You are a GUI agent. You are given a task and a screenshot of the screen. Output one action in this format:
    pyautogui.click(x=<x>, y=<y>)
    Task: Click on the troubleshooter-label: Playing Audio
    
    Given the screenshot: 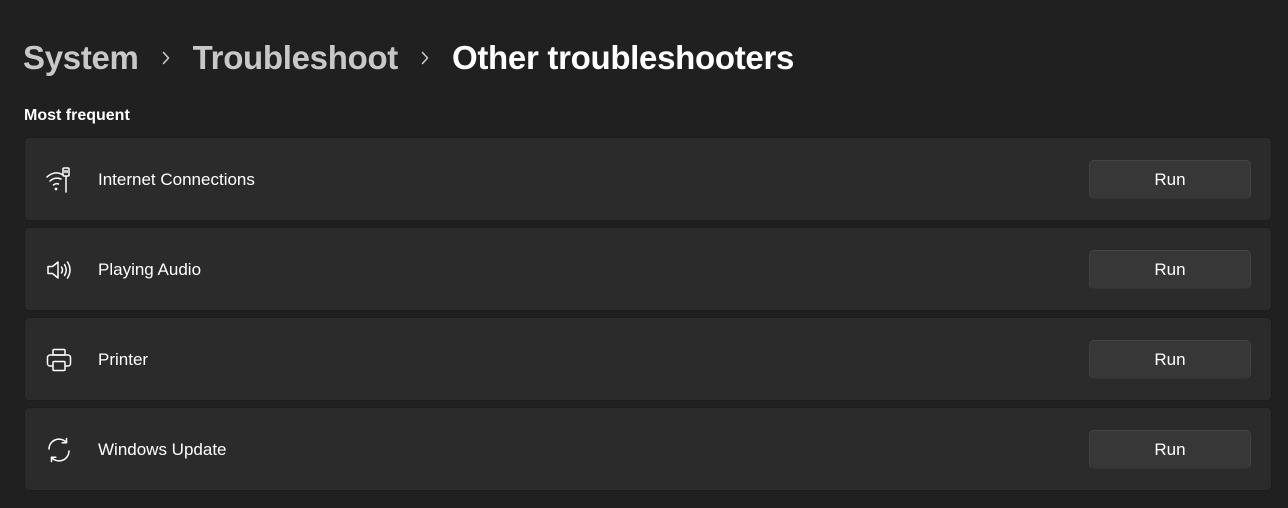 What is the action you would take?
    pyautogui.click(x=150, y=269)
    